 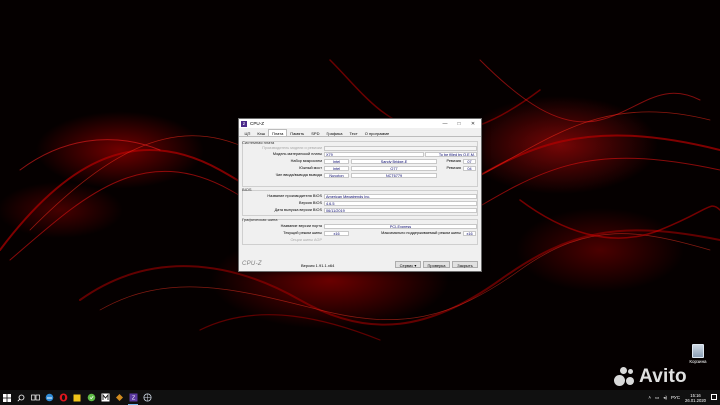 I want to click on media-player-icon, so click(x=119, y=397).